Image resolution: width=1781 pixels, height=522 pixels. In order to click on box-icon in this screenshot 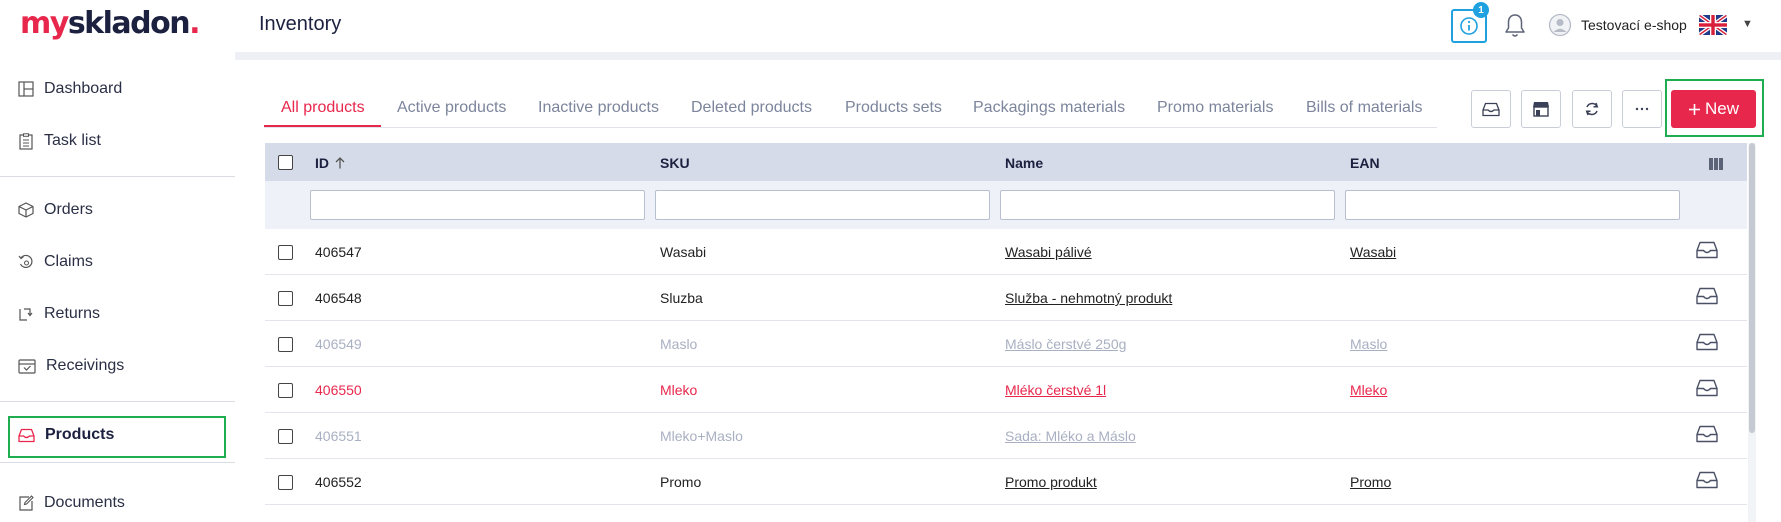, I will do `click(26, 210)`.